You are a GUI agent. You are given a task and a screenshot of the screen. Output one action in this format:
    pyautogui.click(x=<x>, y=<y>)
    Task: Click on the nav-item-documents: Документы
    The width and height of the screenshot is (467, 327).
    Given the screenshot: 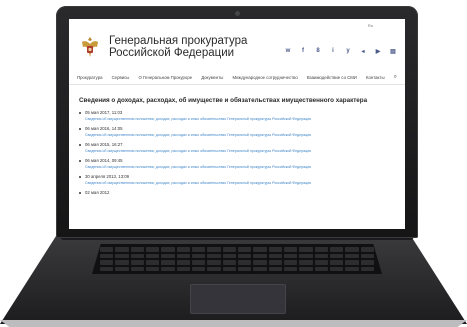 What is the action you would take?
    pyautogui.click(x=212, y=77)
    